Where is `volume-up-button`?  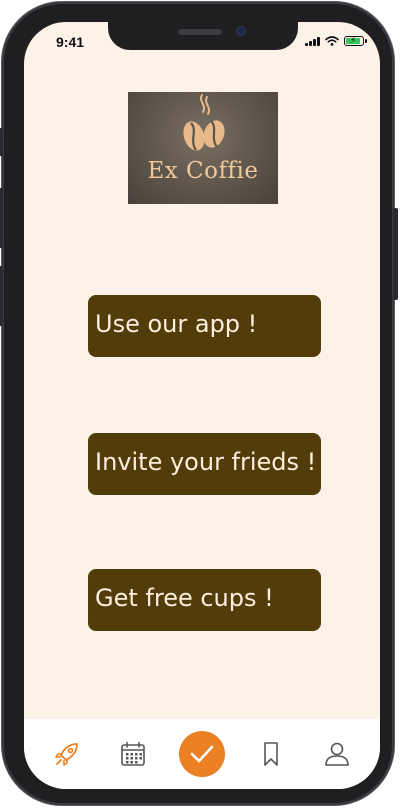
volume-up-button is located at coordinates (1, 218).